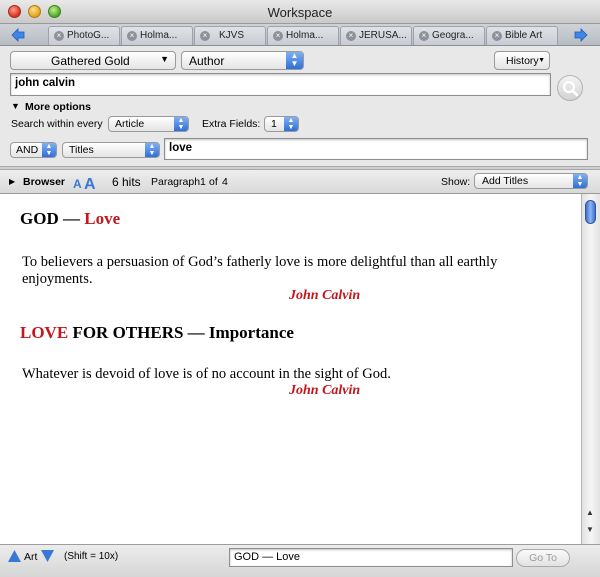 The image size is (600, 577). Describe the element at coordinates (70, 218) in the screenshot. I see `entry-heading: GOD — Love` at that location.